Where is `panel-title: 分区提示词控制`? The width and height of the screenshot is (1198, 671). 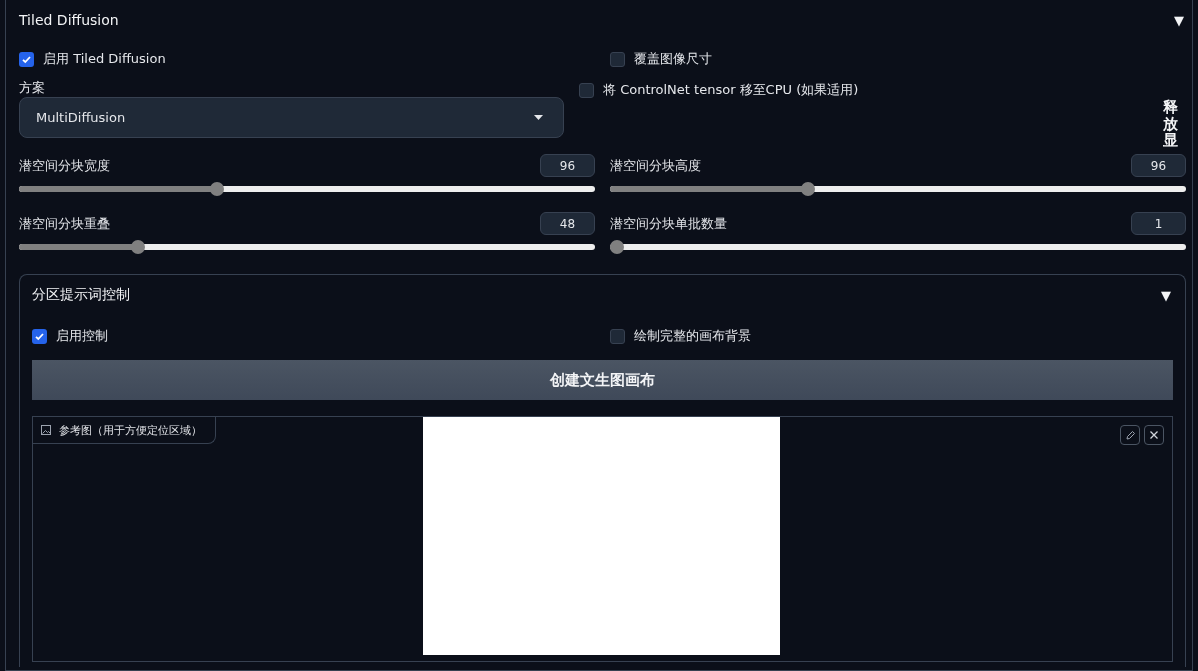
panel-title: 分区提示词控制 is located at coordinates (81, 295).